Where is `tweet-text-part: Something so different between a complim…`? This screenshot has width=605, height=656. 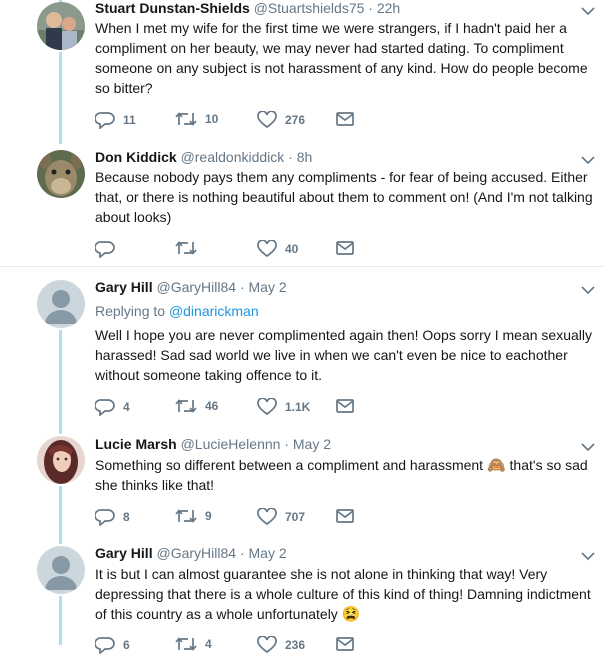 tweet-text-part: Something so different between a complim… is located at coordinates (289, 465).